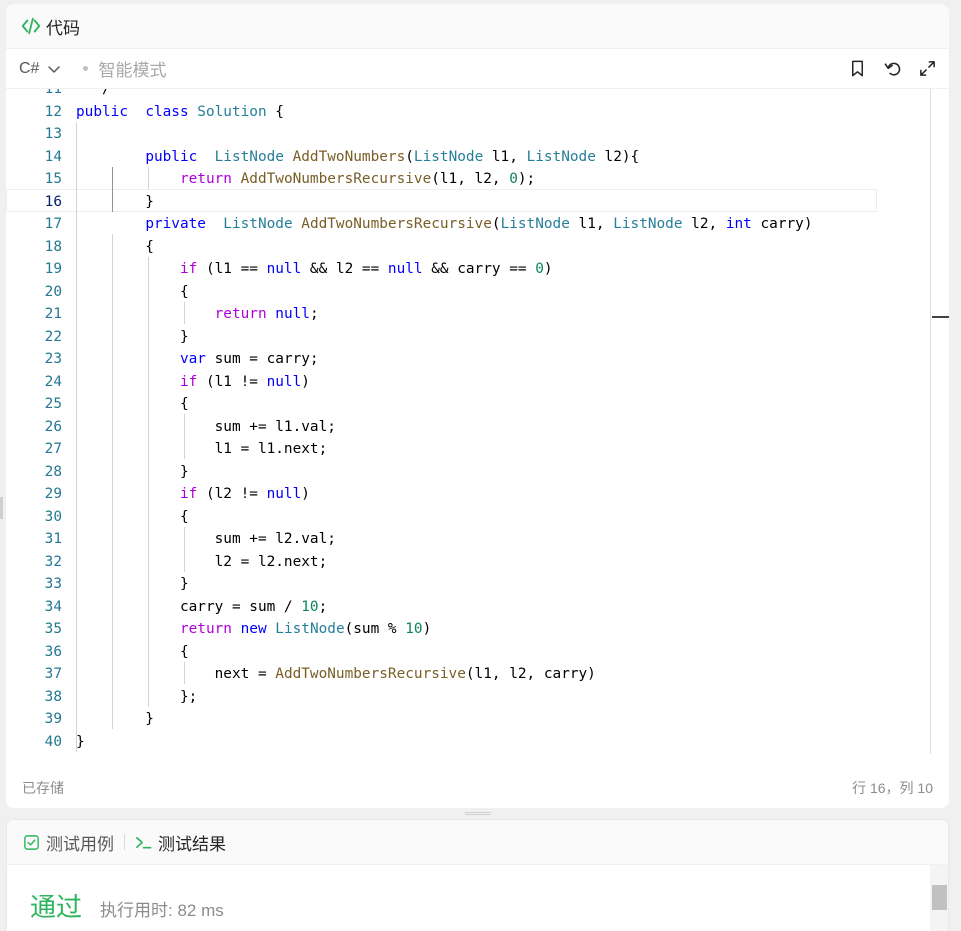 Image resolution: width=961 pixels, height=931 pixels. What do you see at coordinates (206, 539) in the screenshot?
I see `code-line: sum += l2.val;` at bounding box center [206, 539].